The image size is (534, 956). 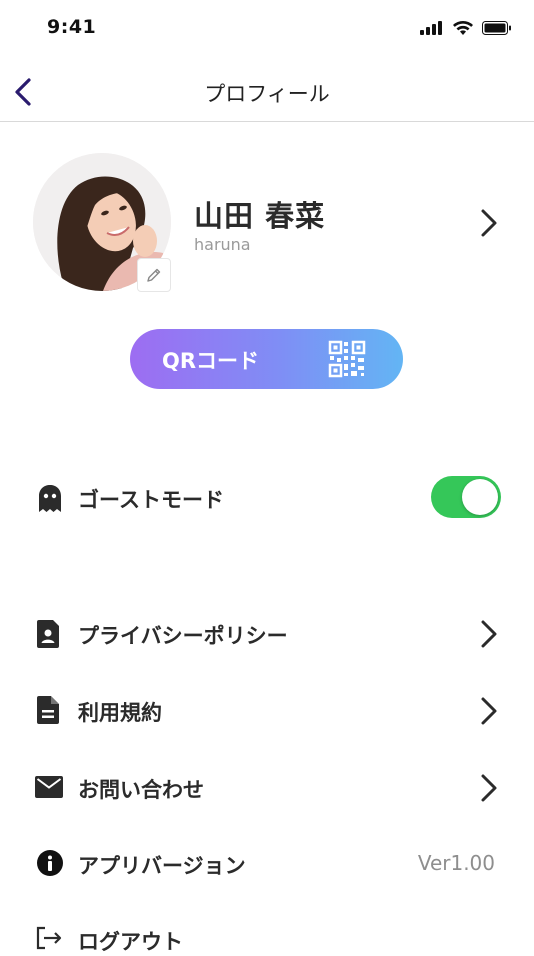 What do you see at coordinates (141, 790) in the screenshot?
I see `contact-label: お問い合わせ` at bounding box center [141, 790].